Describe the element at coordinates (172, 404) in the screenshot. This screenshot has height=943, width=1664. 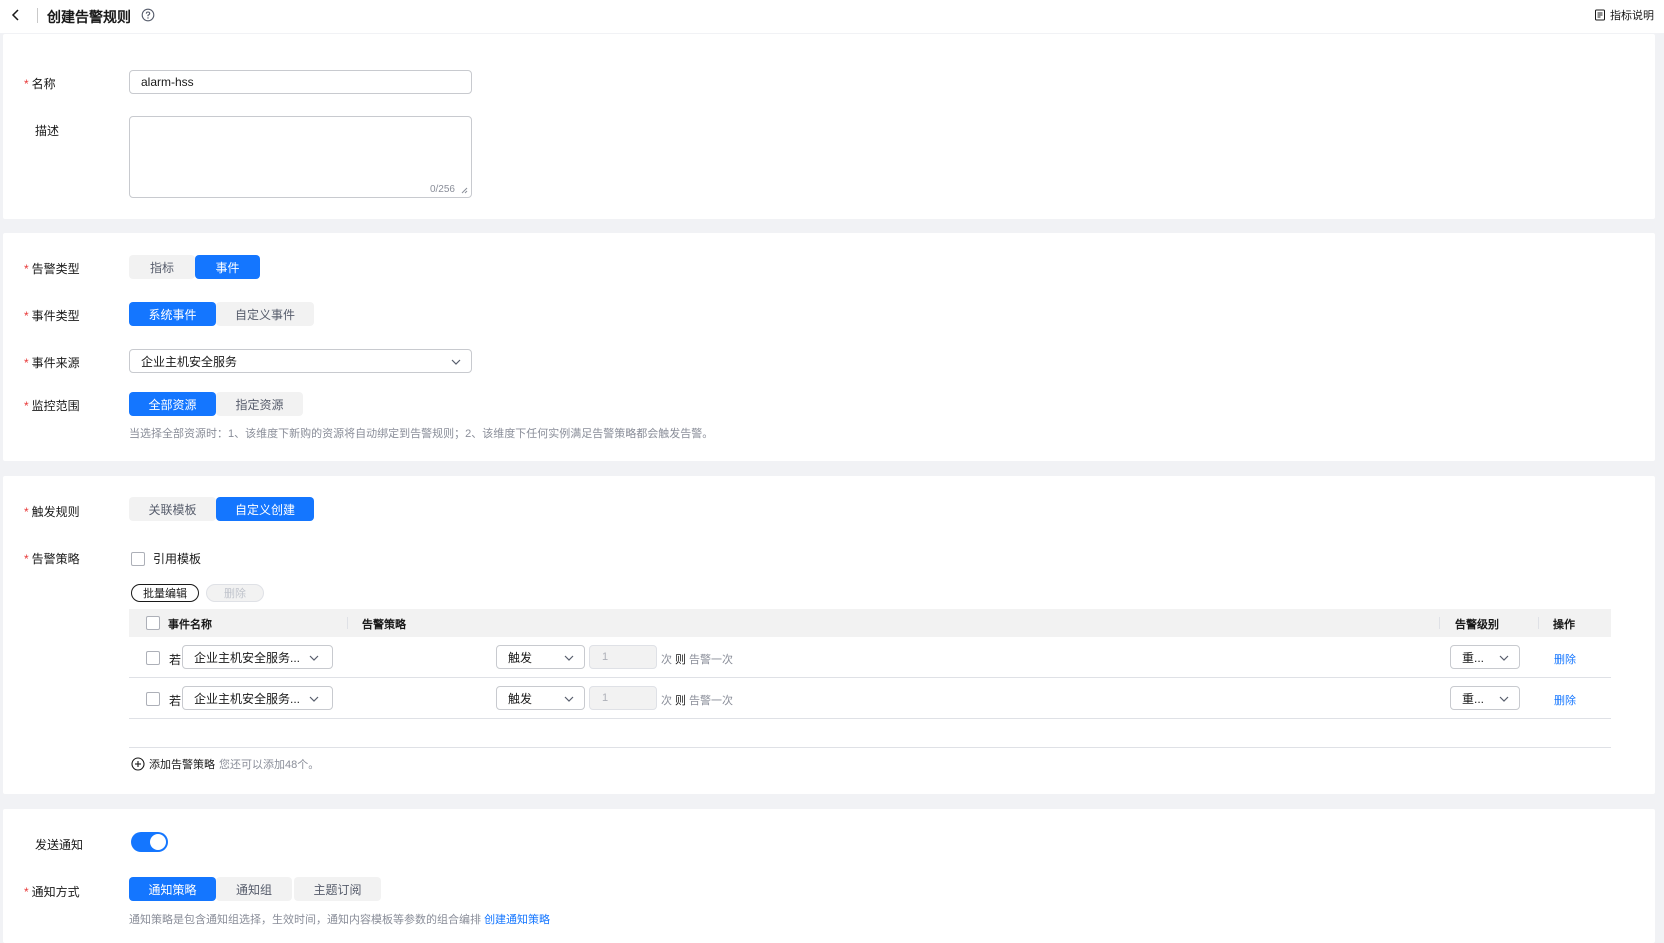
I see `scope-all-resources: 全部资源` at that location.